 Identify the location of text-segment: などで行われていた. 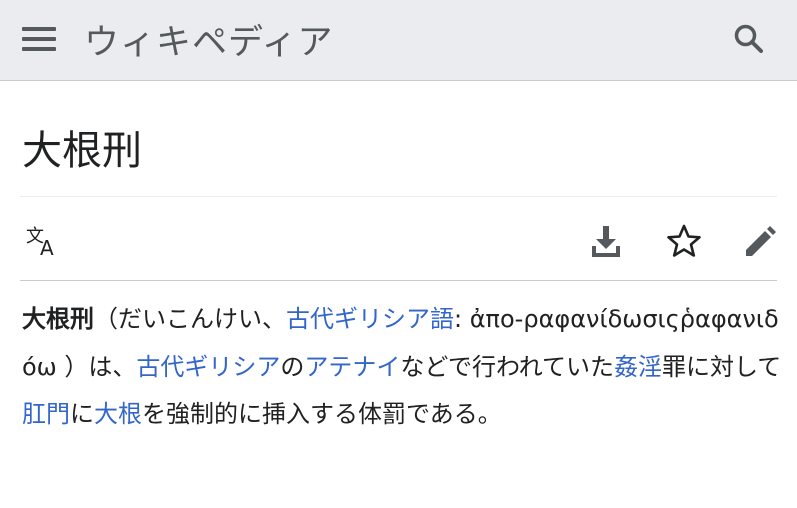
(507, 366).